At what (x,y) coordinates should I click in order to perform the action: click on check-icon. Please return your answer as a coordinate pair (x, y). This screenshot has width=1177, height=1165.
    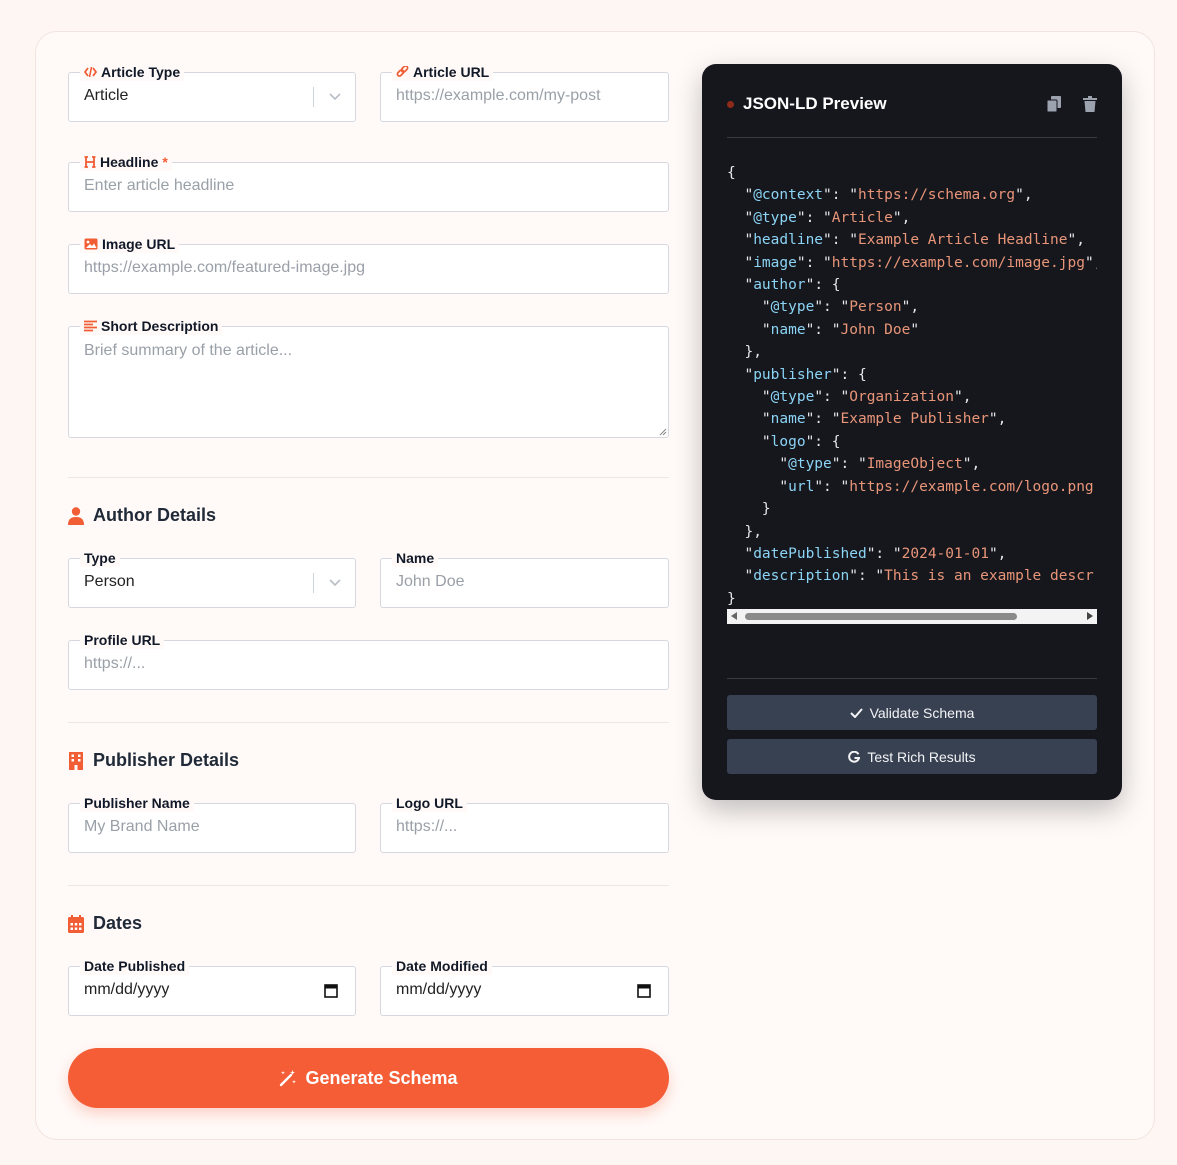
    Looking at the image, I should click on (856, 712).